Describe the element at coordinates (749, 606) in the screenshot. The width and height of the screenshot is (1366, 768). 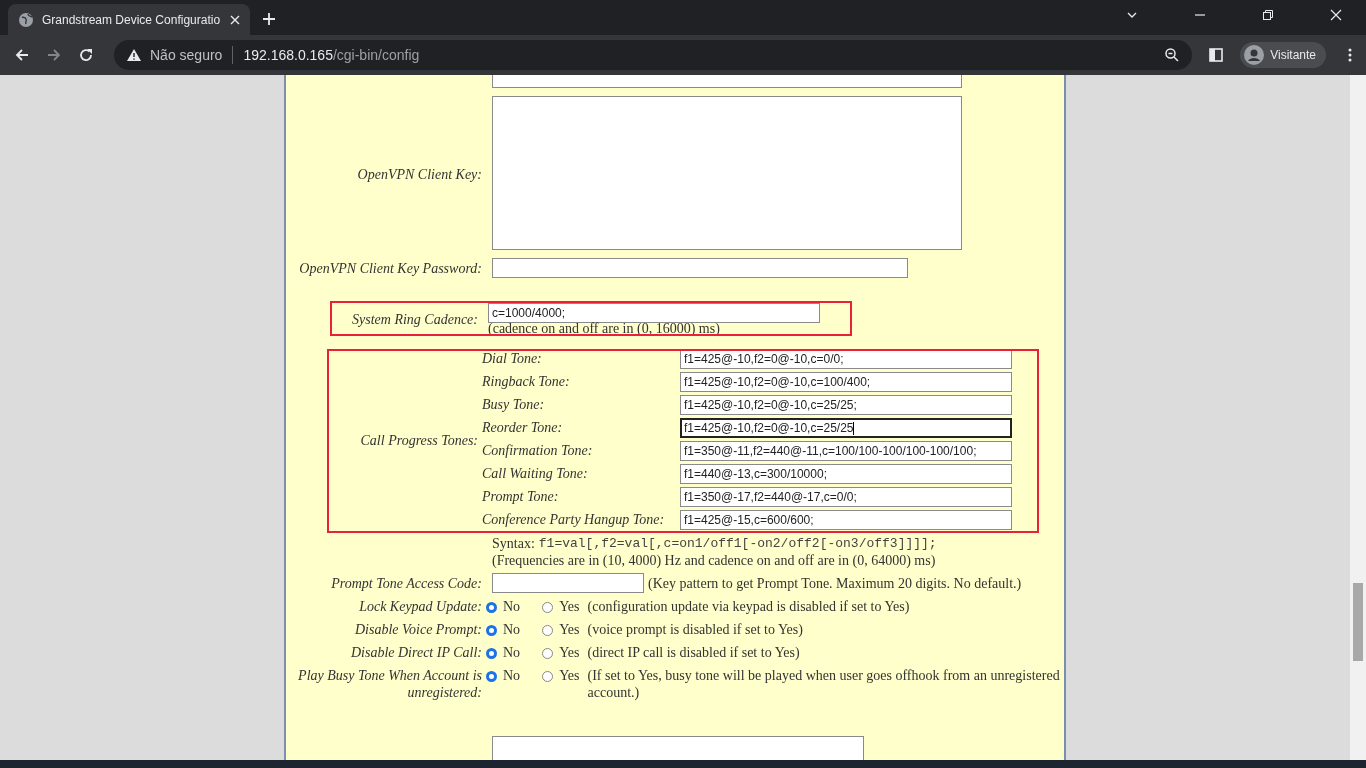
I see `hint-text: (configuration update via keypad is disabled if set to Yes)` at that location.